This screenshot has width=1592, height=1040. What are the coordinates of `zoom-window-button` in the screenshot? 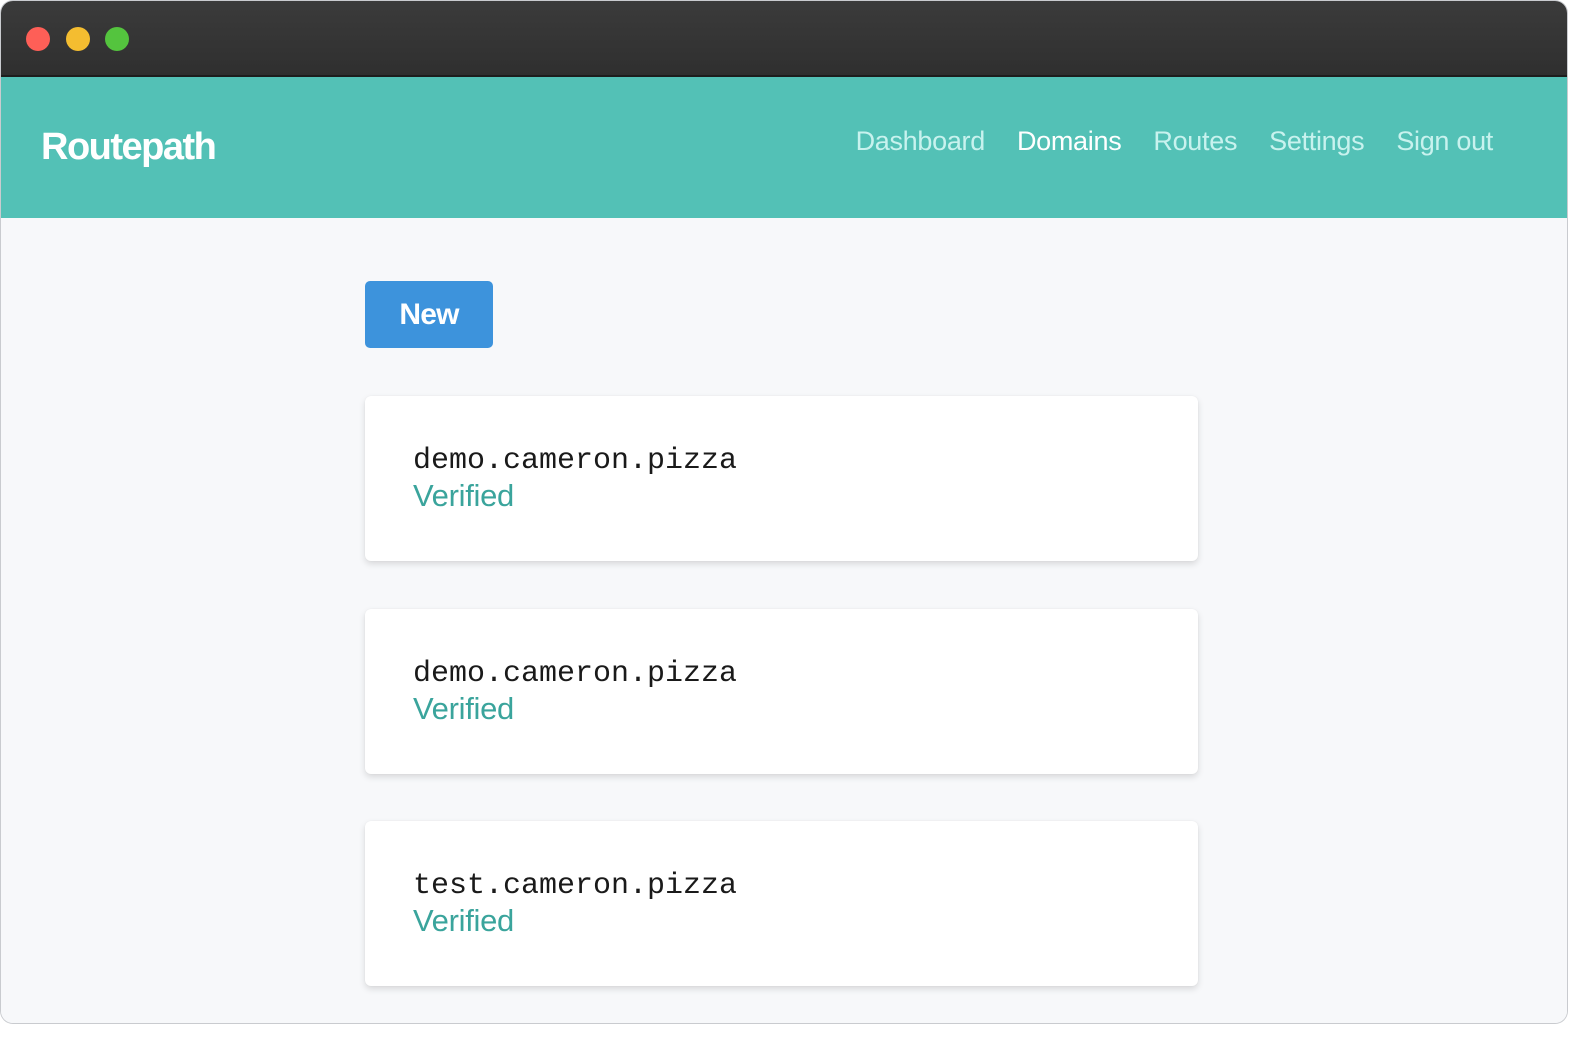 It's located at (117, 39).